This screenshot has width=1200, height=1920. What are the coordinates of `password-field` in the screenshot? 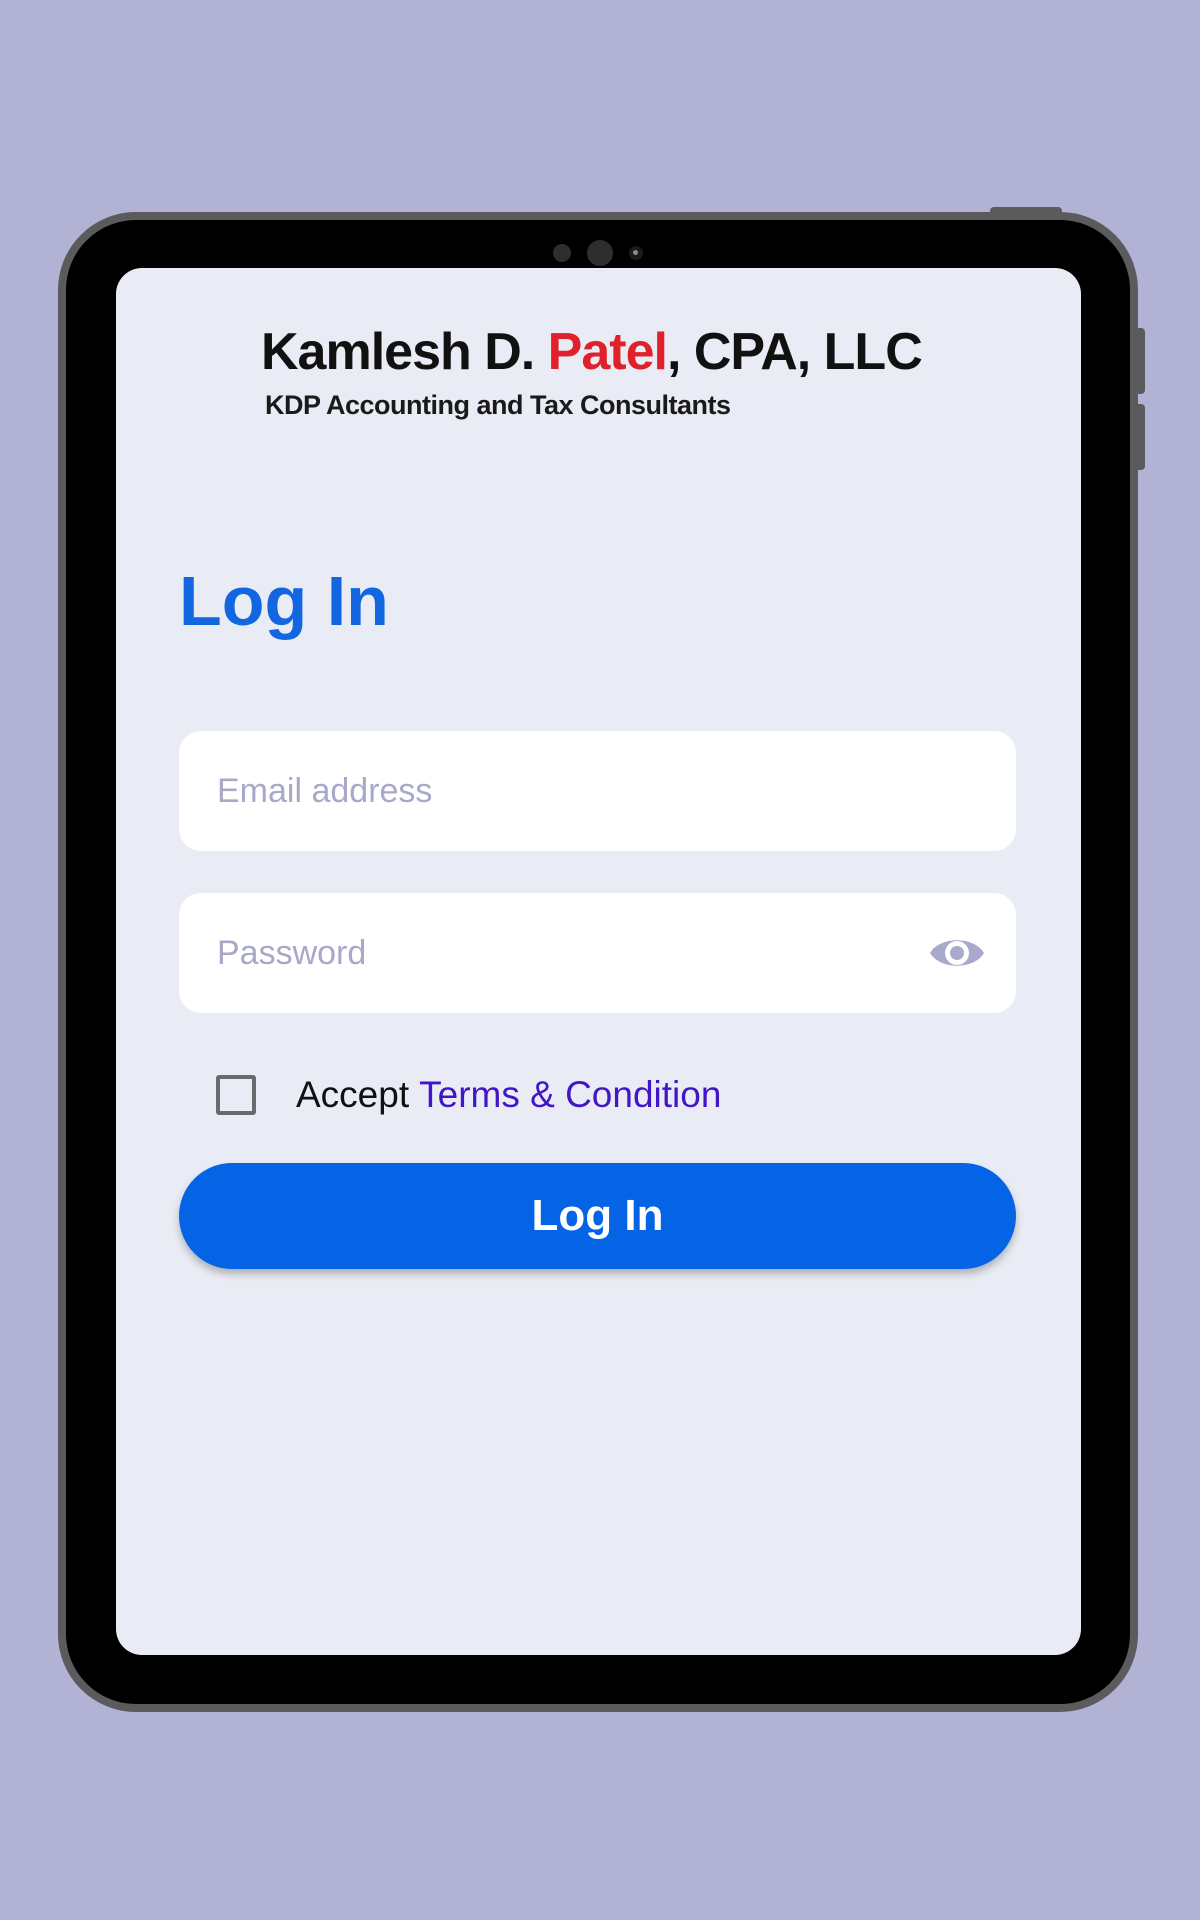 It's located at (557, 953).